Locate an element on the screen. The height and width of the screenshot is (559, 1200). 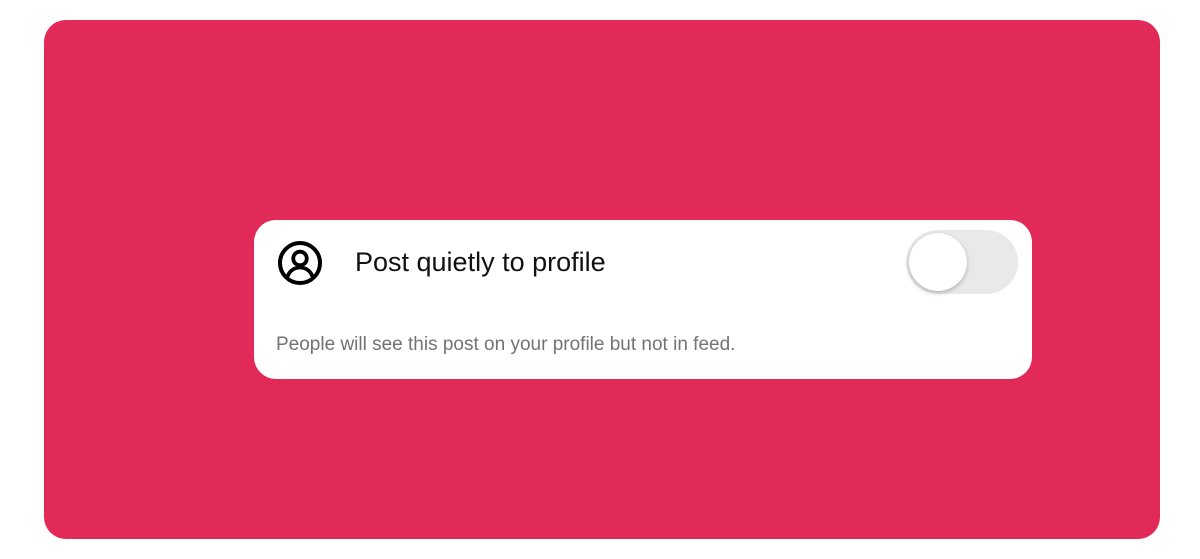
setting-title: Post quietly to profile is located at coordinates (480, 262).